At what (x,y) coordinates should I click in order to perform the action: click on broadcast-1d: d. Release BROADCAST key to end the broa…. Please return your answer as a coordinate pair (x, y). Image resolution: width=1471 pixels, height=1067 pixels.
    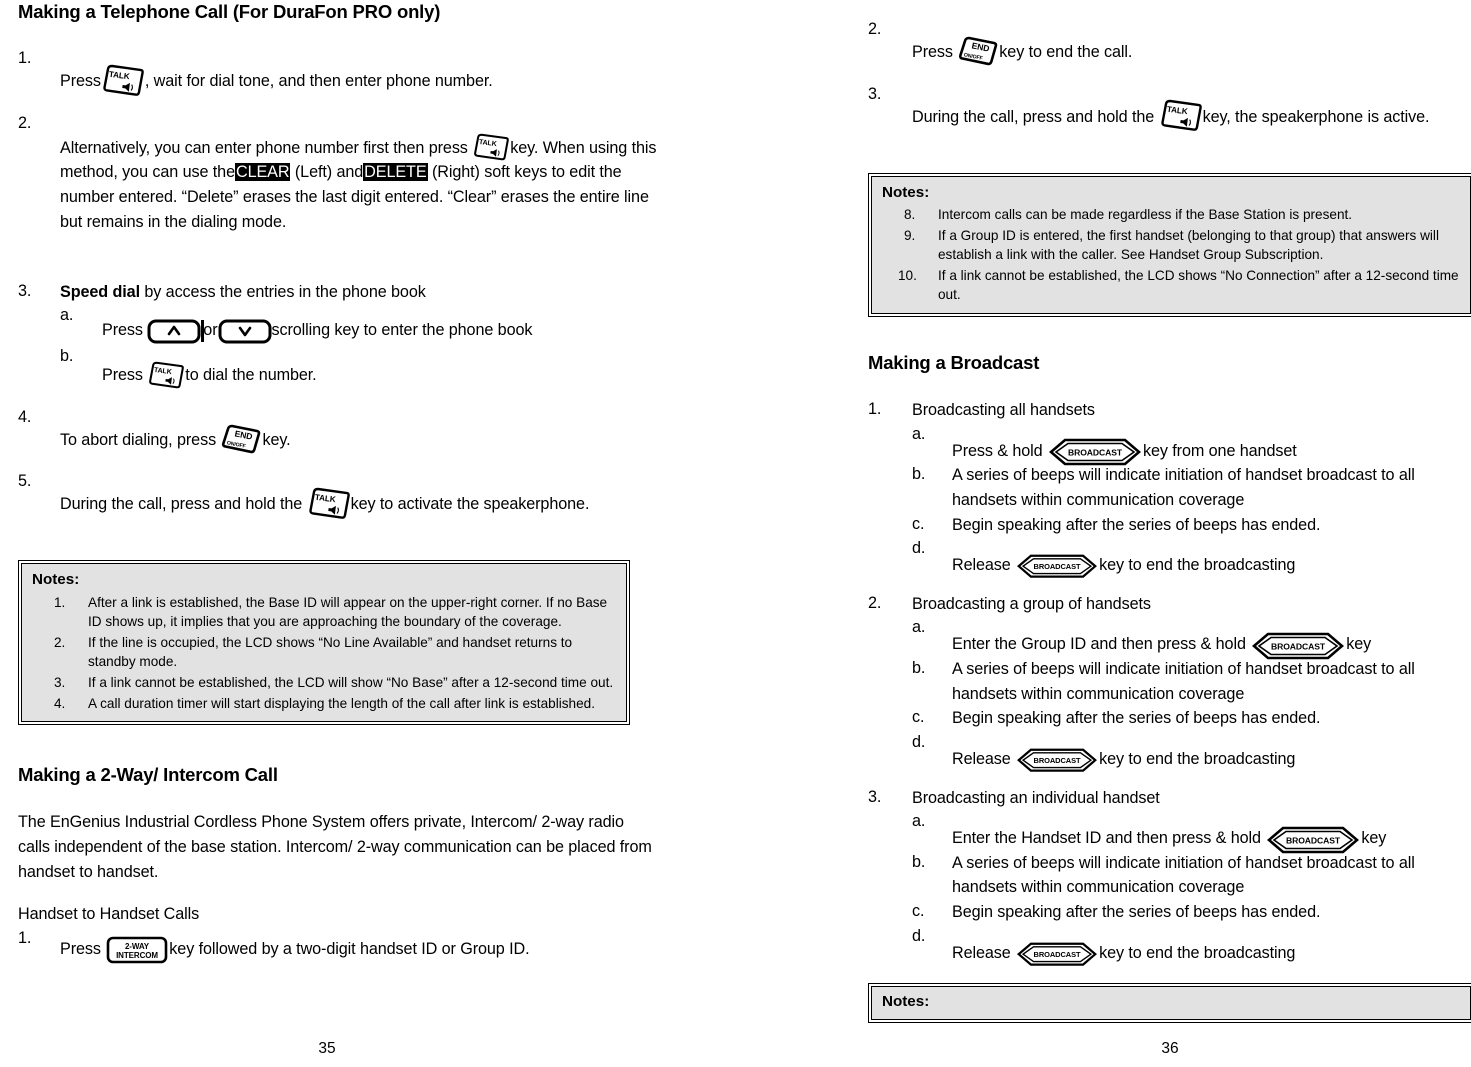
    Looking at the image, I should click on (1190, 558).